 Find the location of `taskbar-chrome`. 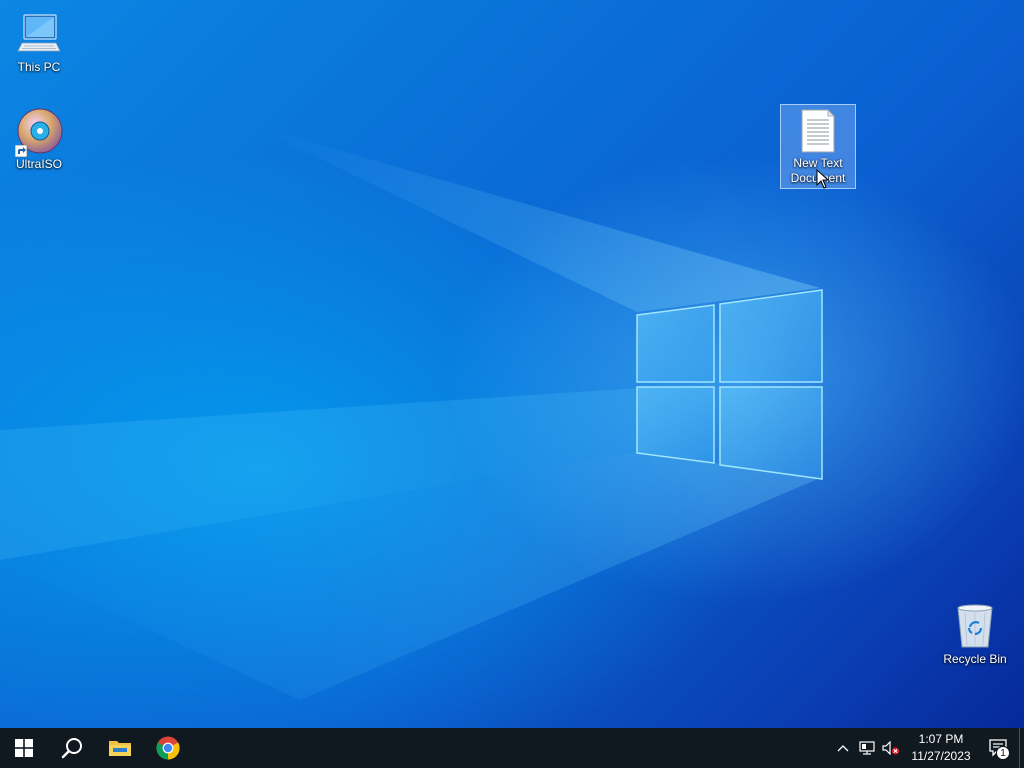

taskbar-chrome is located at coordinates (168, 748).